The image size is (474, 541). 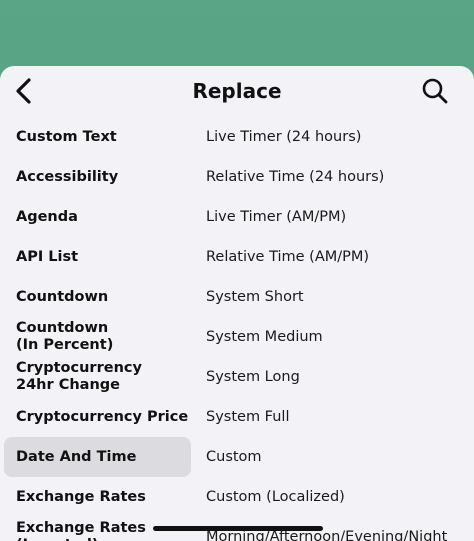 I want to click on category-label: Custom Text, so click(x=66, y=136).